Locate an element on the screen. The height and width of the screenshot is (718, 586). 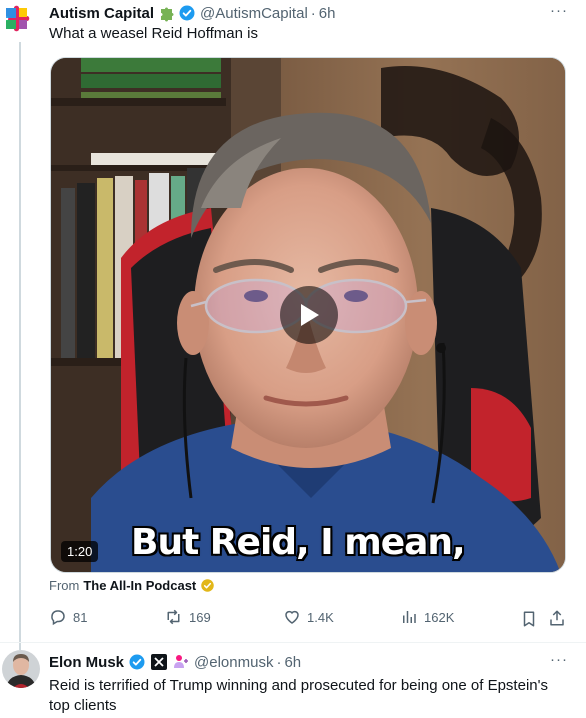
views-button: 162K is located at coordinates (427, 617).